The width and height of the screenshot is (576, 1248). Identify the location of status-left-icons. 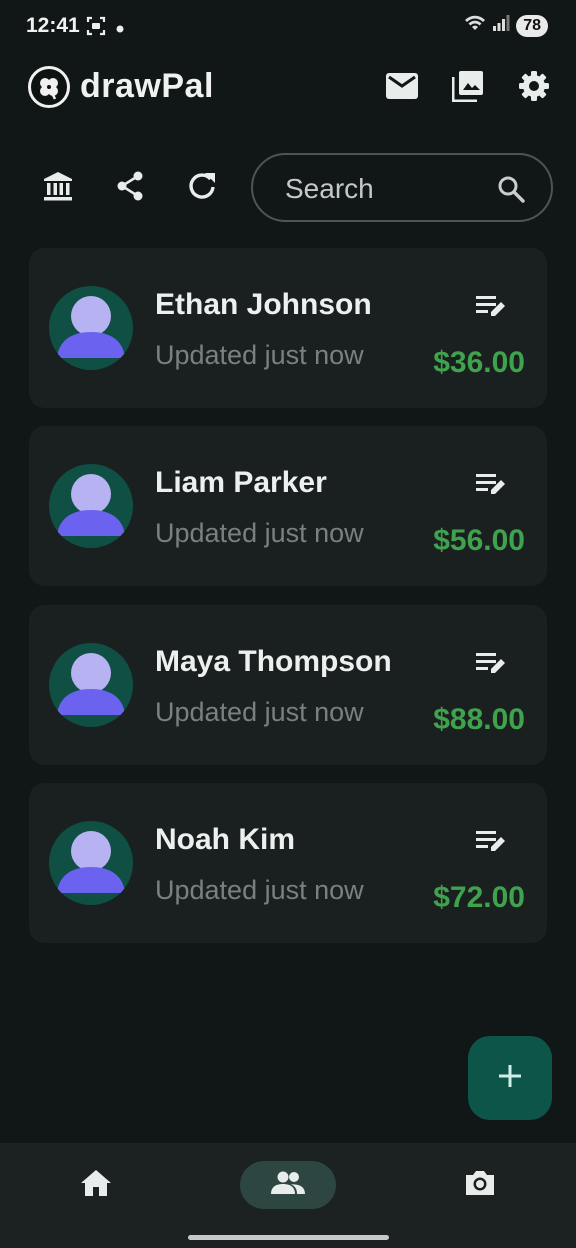
(105, 28).